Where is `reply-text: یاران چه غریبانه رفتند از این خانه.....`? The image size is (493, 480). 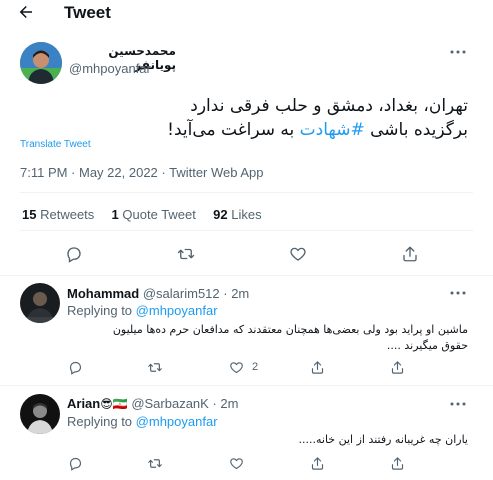 reply-text: یاران چه غریبانه رفتند از این خانه..... is located at coordinates (383, 439).